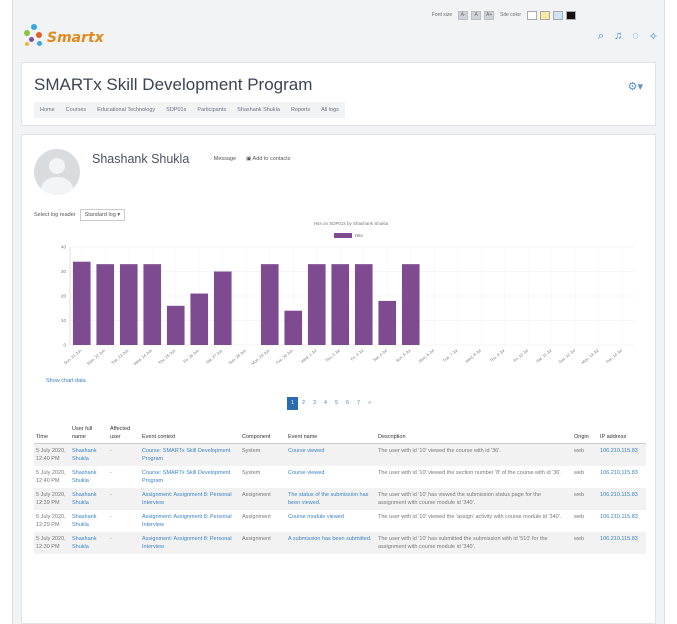  I want to click on page-link: 7, so click(358, 403).